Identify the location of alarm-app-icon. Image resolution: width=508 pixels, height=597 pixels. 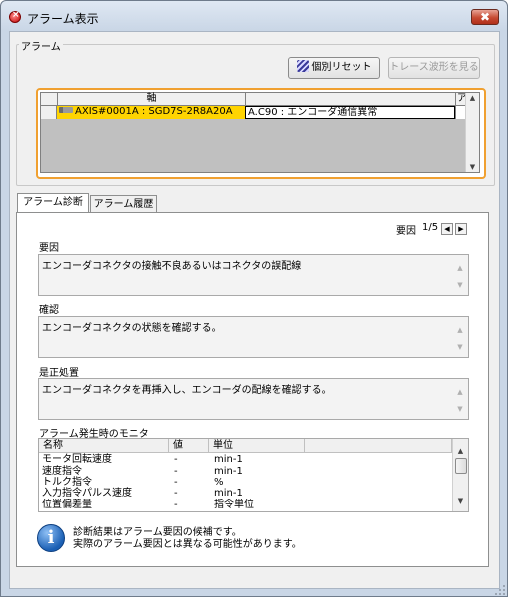
(15, 16).